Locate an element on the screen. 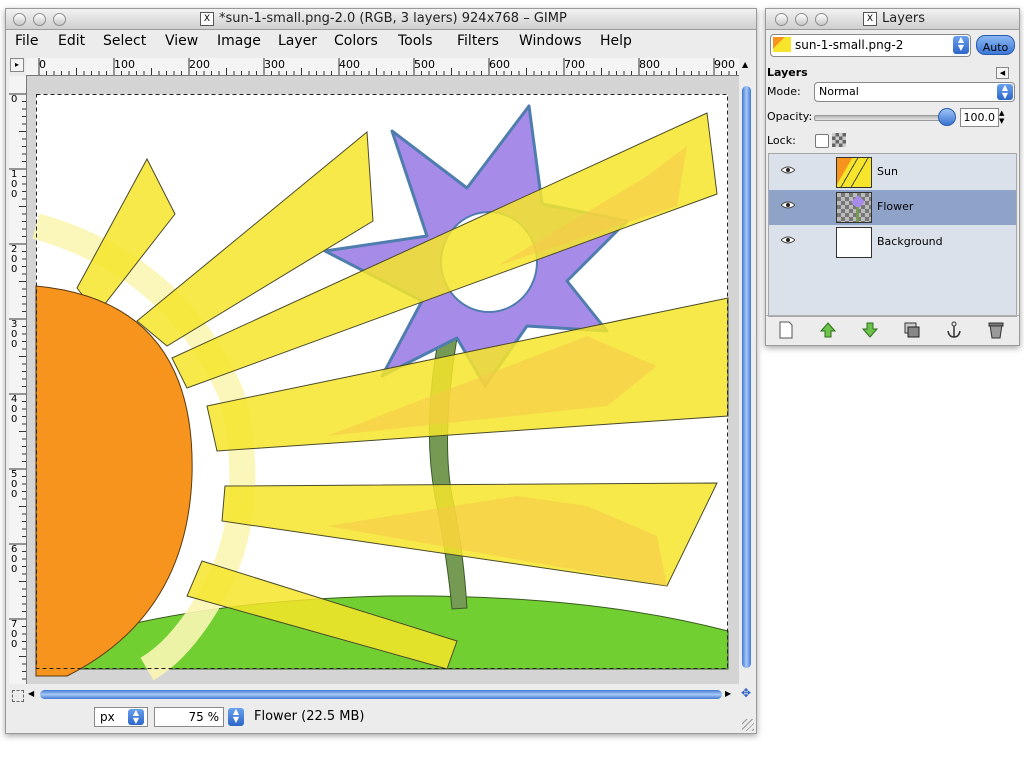  h-ruler-label-900: 900 is located at coordinates (724, 64).